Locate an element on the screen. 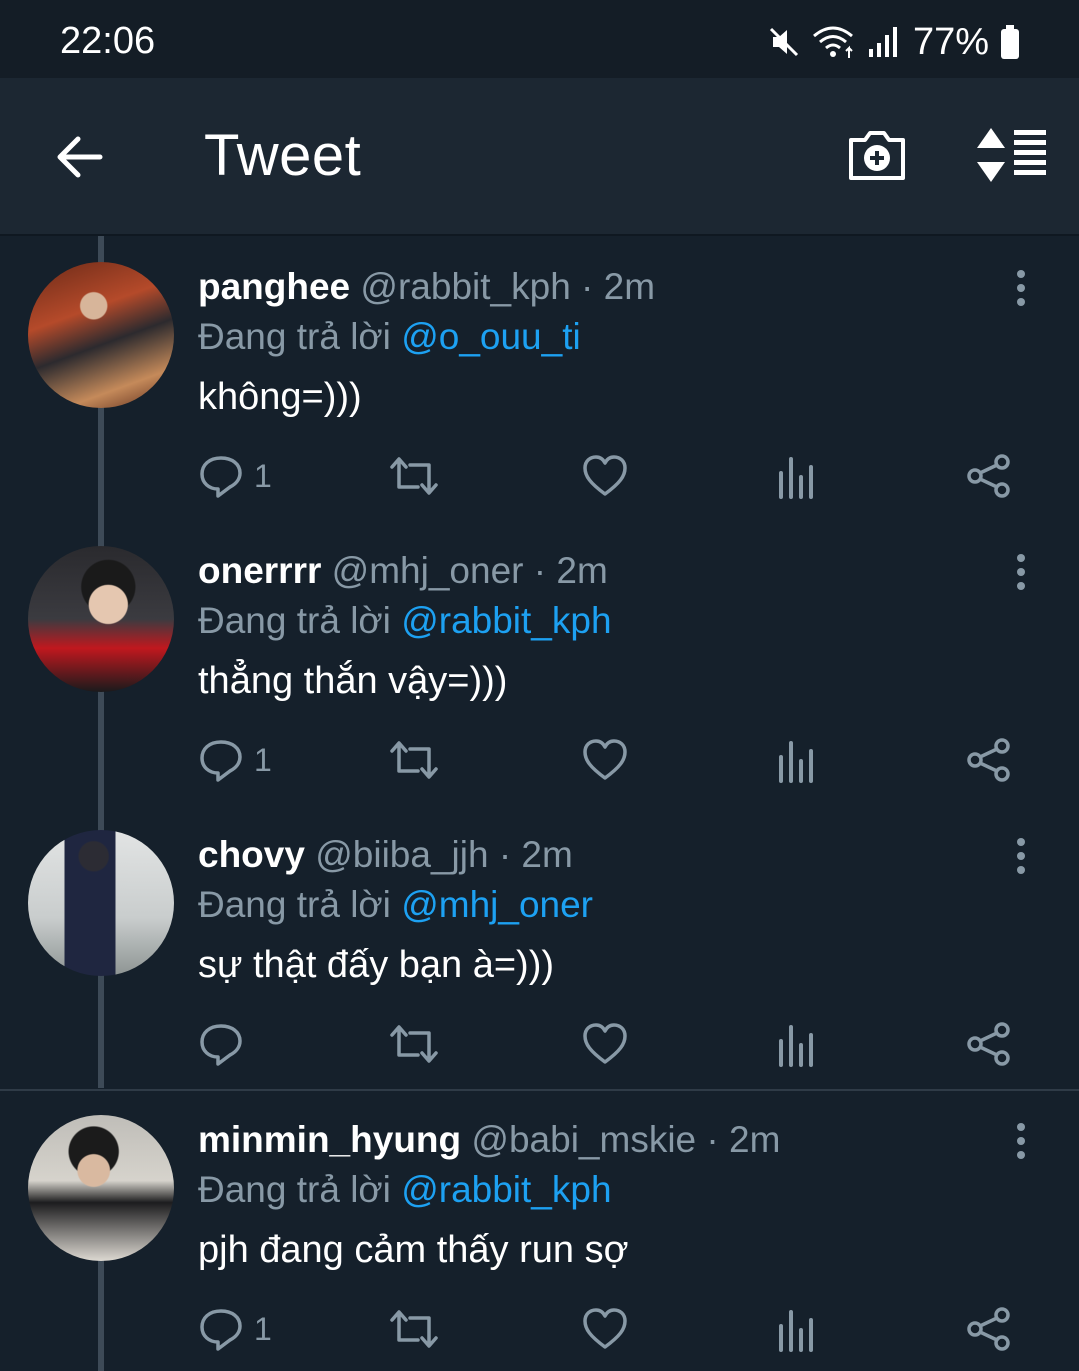 The width and height of the screenshot is (1079, 1371). status-time: 22:06 is located at coordinates (108, 41).